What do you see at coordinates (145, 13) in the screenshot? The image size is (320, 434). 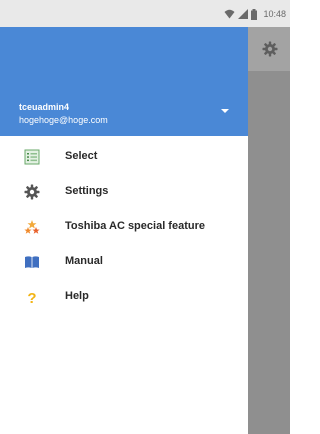 I see `status-bar: 10:48` at bounding box center [145, 13].